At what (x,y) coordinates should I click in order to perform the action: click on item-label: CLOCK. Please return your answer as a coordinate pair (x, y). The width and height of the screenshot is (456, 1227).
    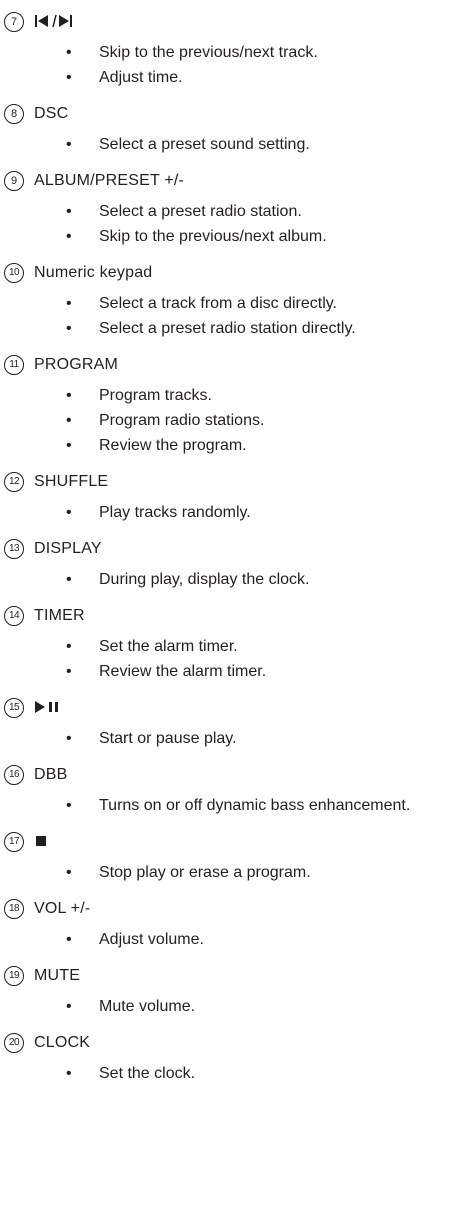
    Looking at the image, I should click on (62, 1043).